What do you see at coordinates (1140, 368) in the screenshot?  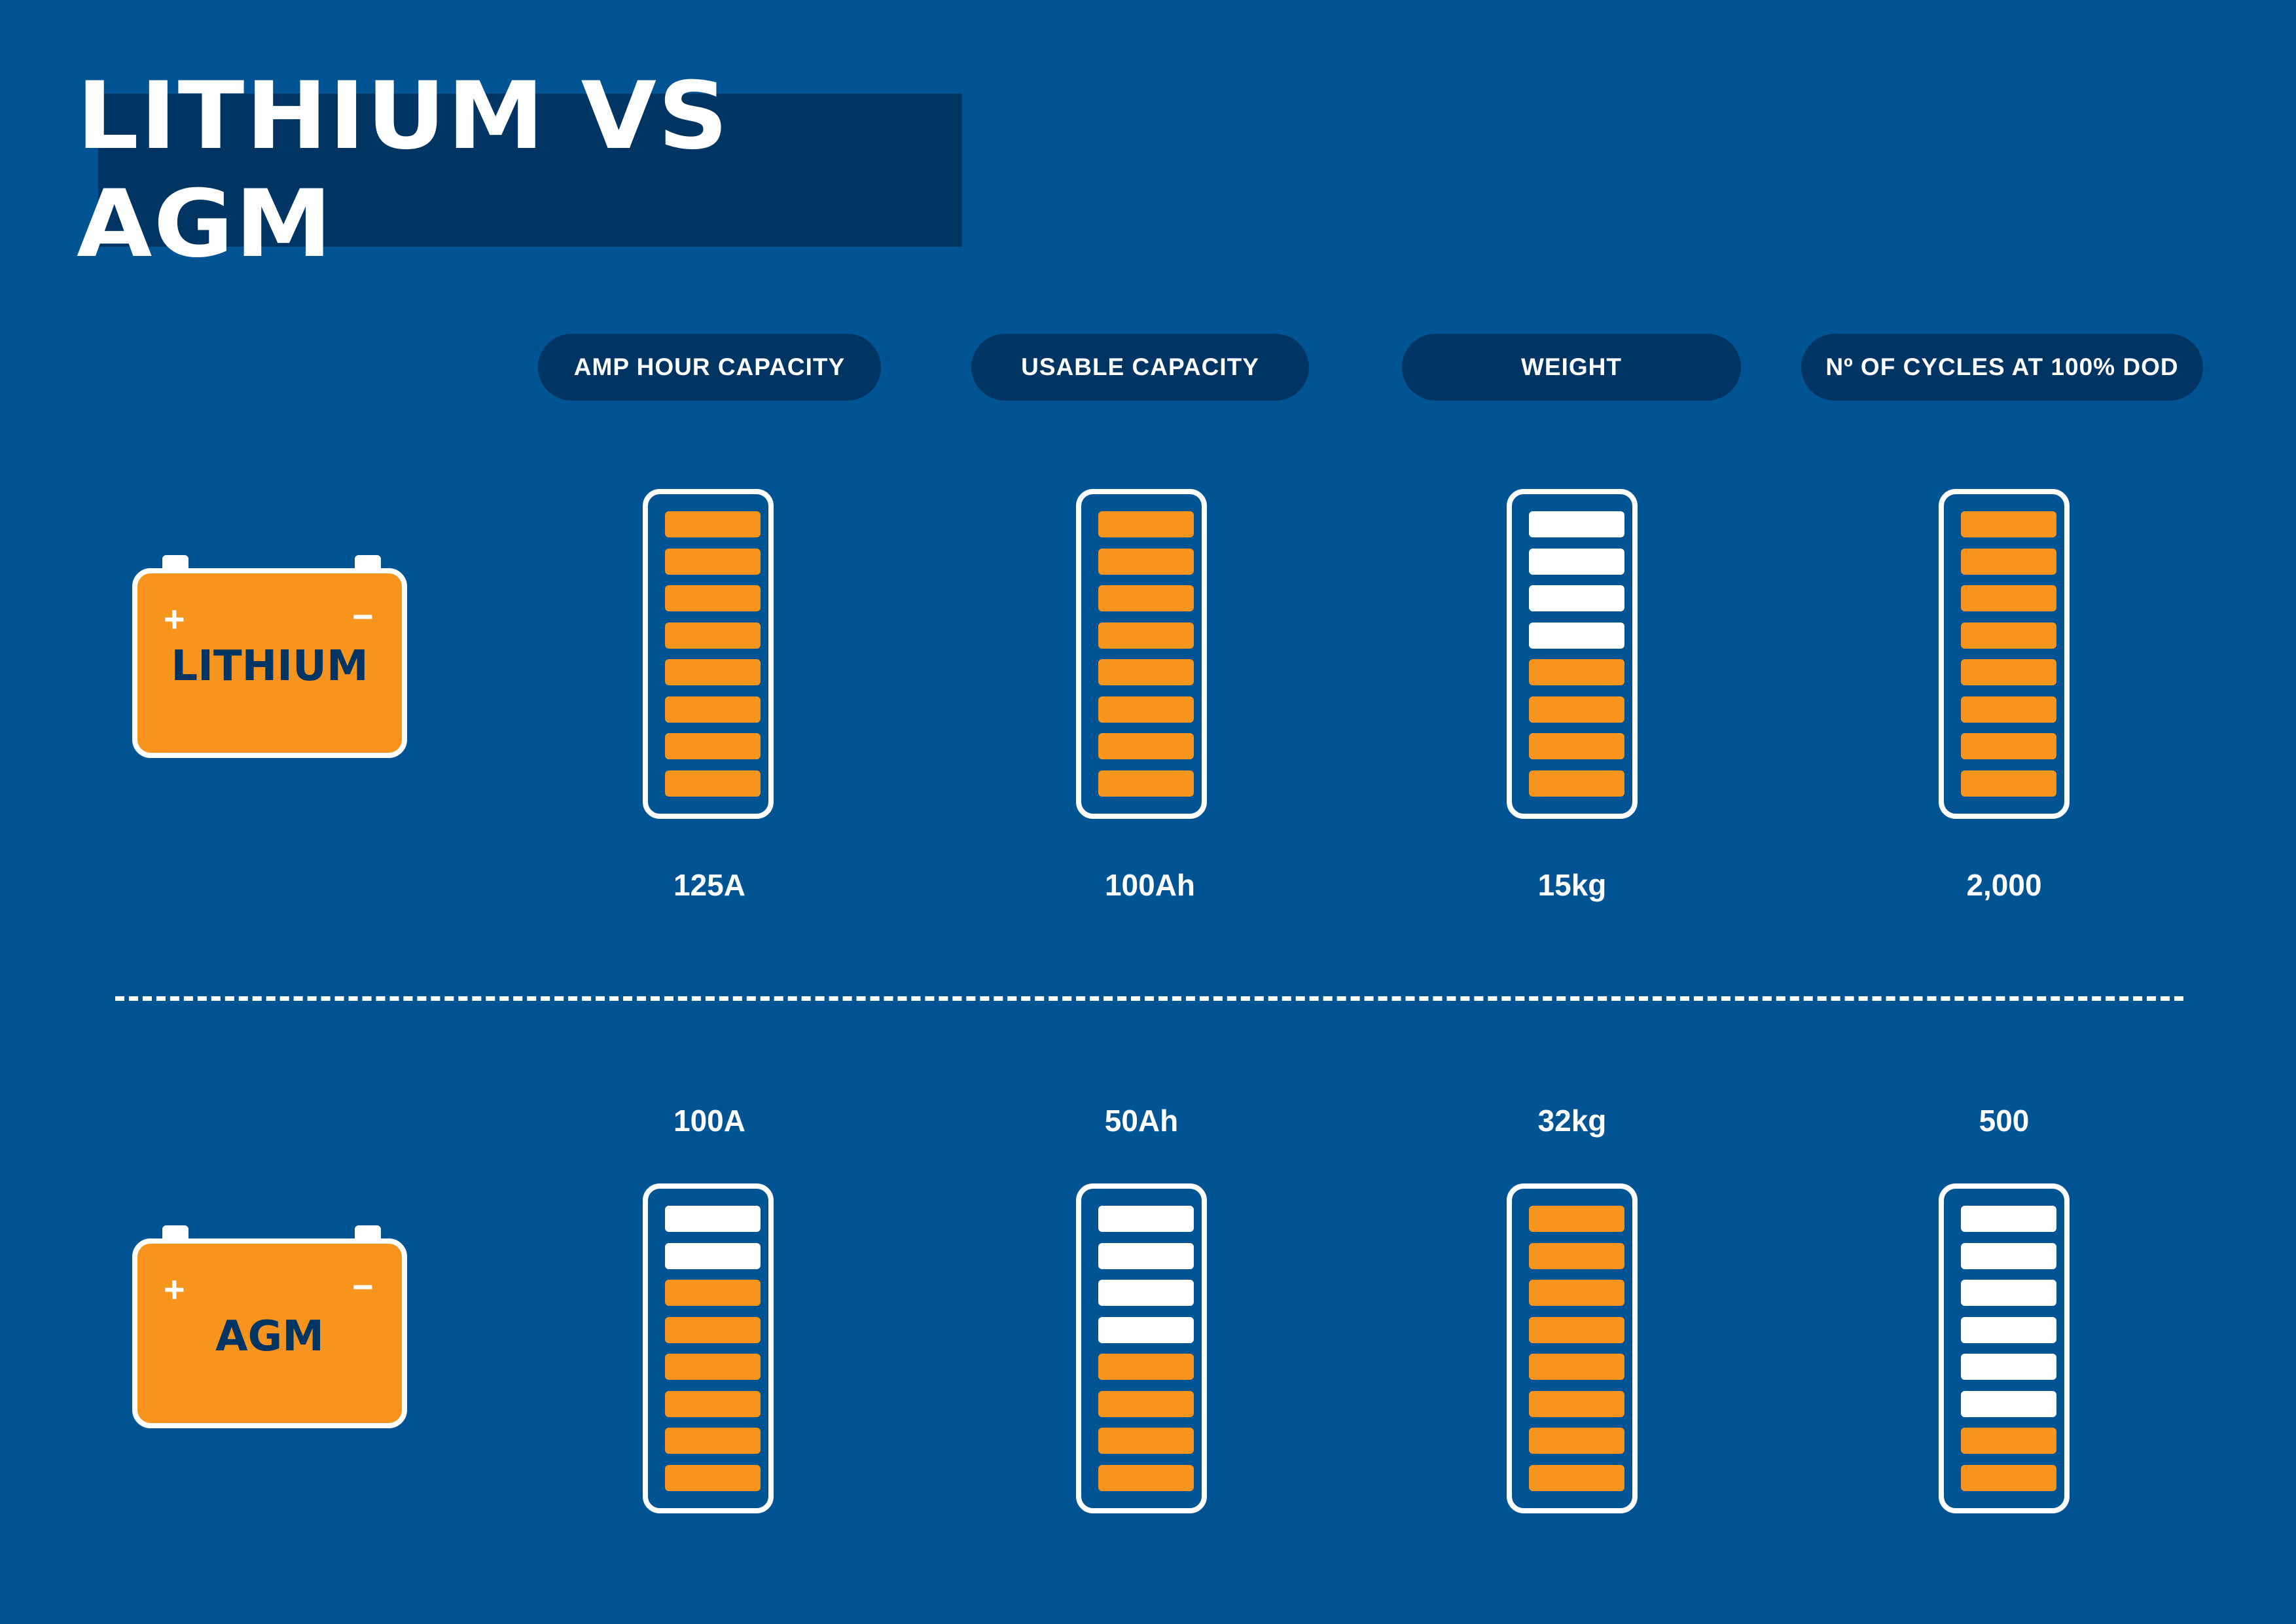 I see `category-header-usable-capacity: USABLE CAPACITY` at bounding box center [1140, 368].